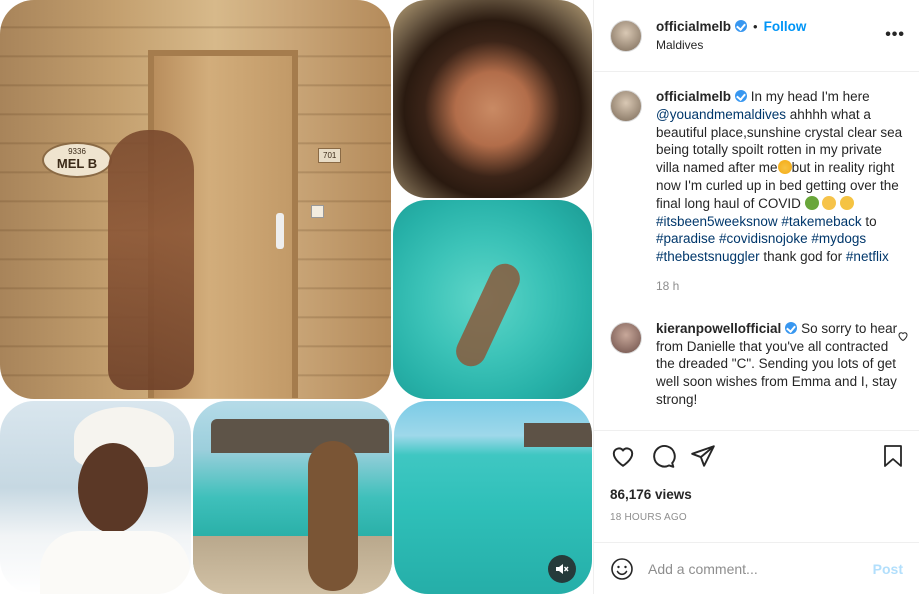  Describe the element at coordinates (784, 167) in the screenshot. I see `smiling-hearts-emoji-icon` at that location.